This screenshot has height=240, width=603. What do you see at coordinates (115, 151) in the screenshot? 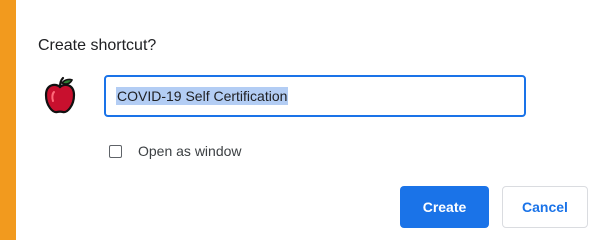
I see `open-as-window-checkbox` at bounding box center [115, 151].